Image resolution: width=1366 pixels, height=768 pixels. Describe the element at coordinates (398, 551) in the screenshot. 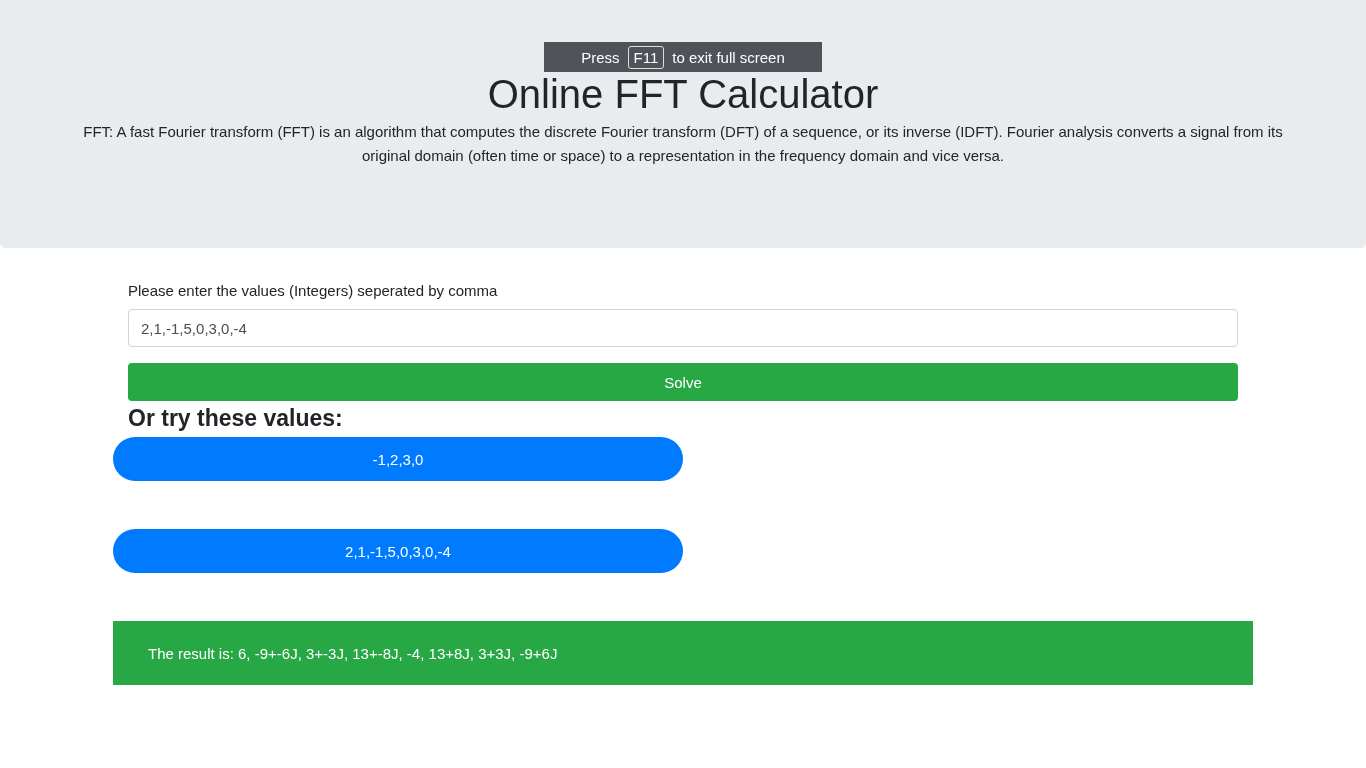

I see `example-button: 2,1,-1,5,0,3,0,-4` at that location.